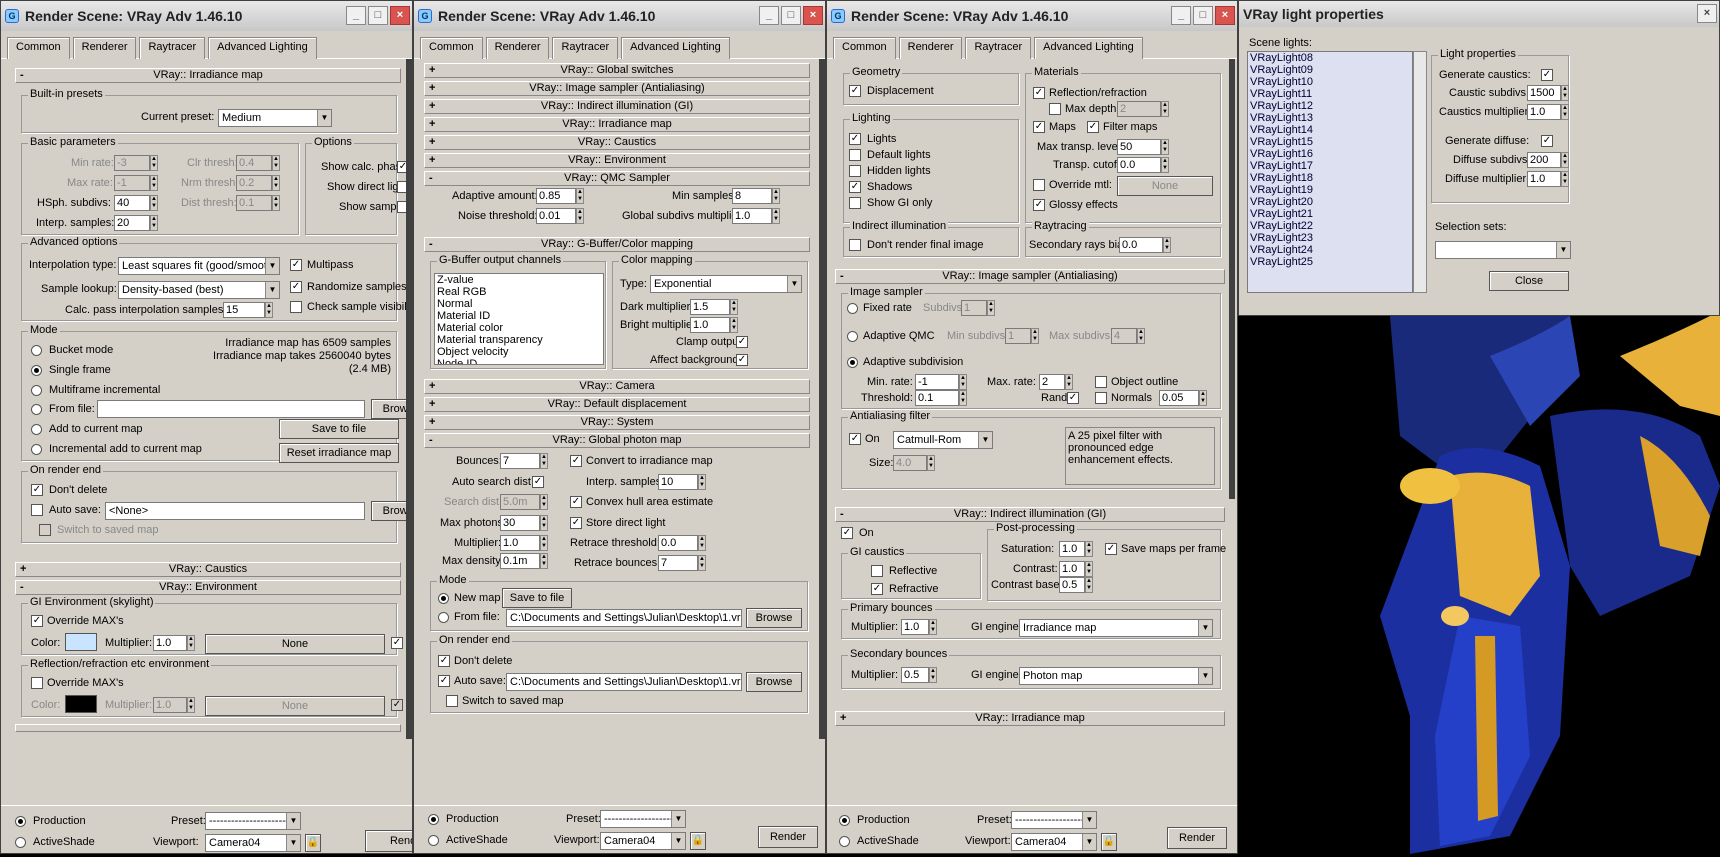 This screenshot has width=1720, height=857. I want to click on transp-cutoff-spinner: 0.0 ▲ ▼, so click(1143, 165).